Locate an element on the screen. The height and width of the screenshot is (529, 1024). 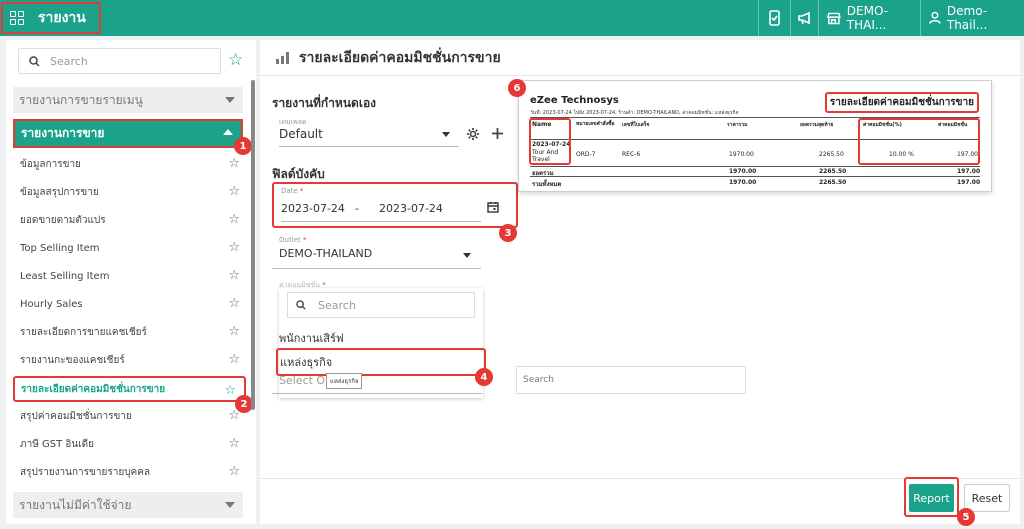
add-icon is located at coordinates (497, 133).